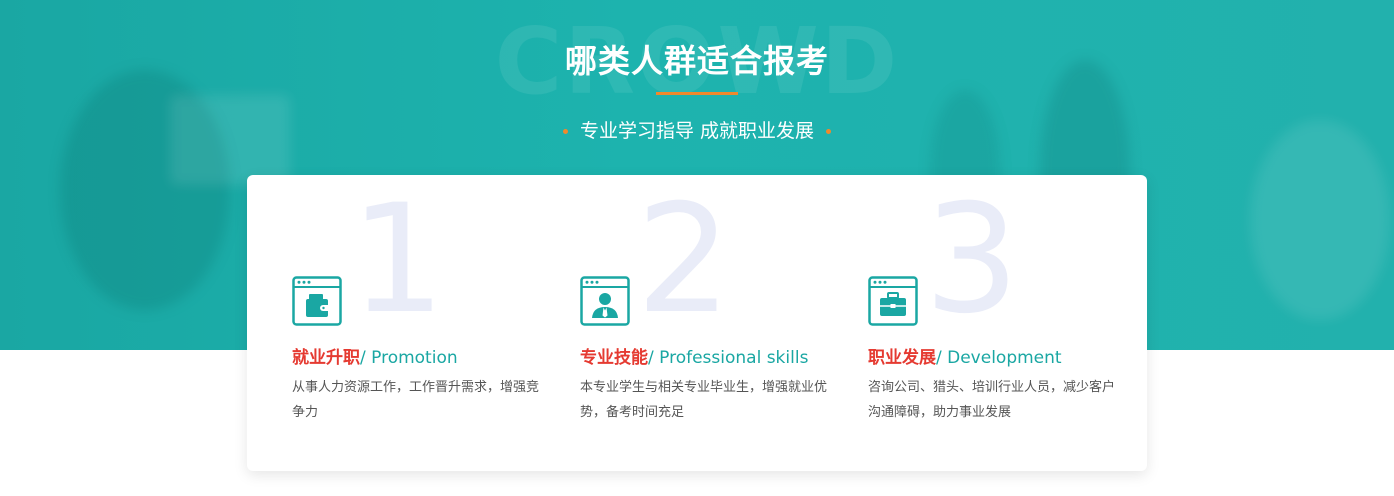  Describe the element at coordinates (326, 358) in the screenshot. I see `item-title-cn: 就业升职` at that location.